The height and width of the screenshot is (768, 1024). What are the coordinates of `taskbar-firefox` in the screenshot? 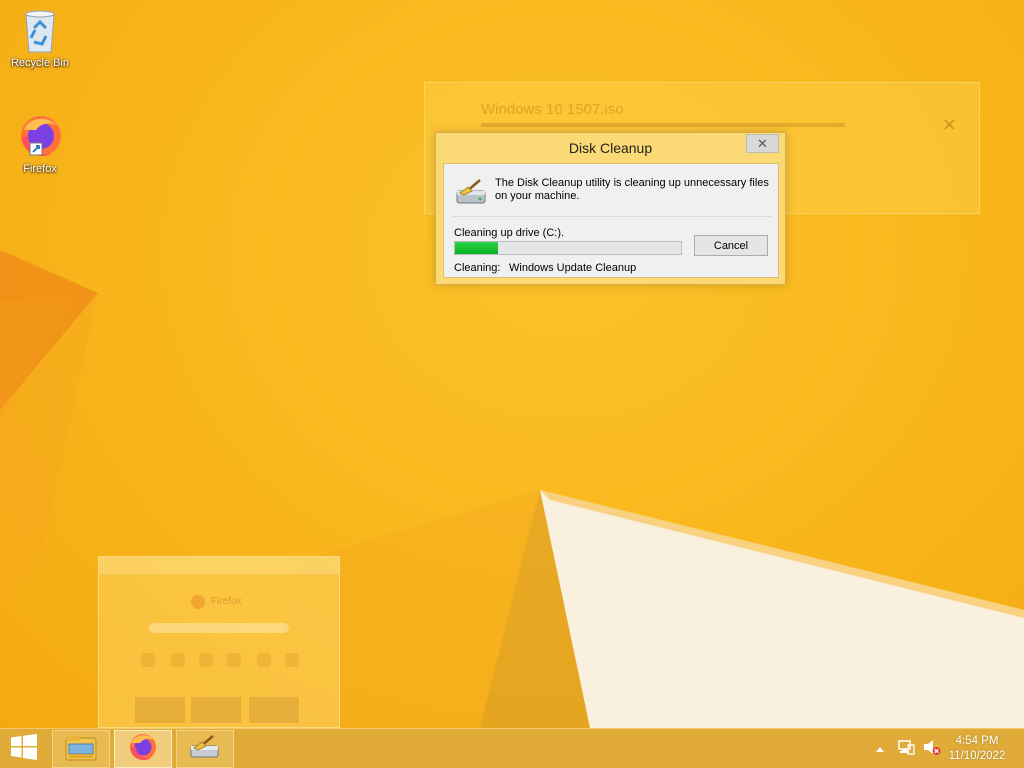 It's located at (143, 749).